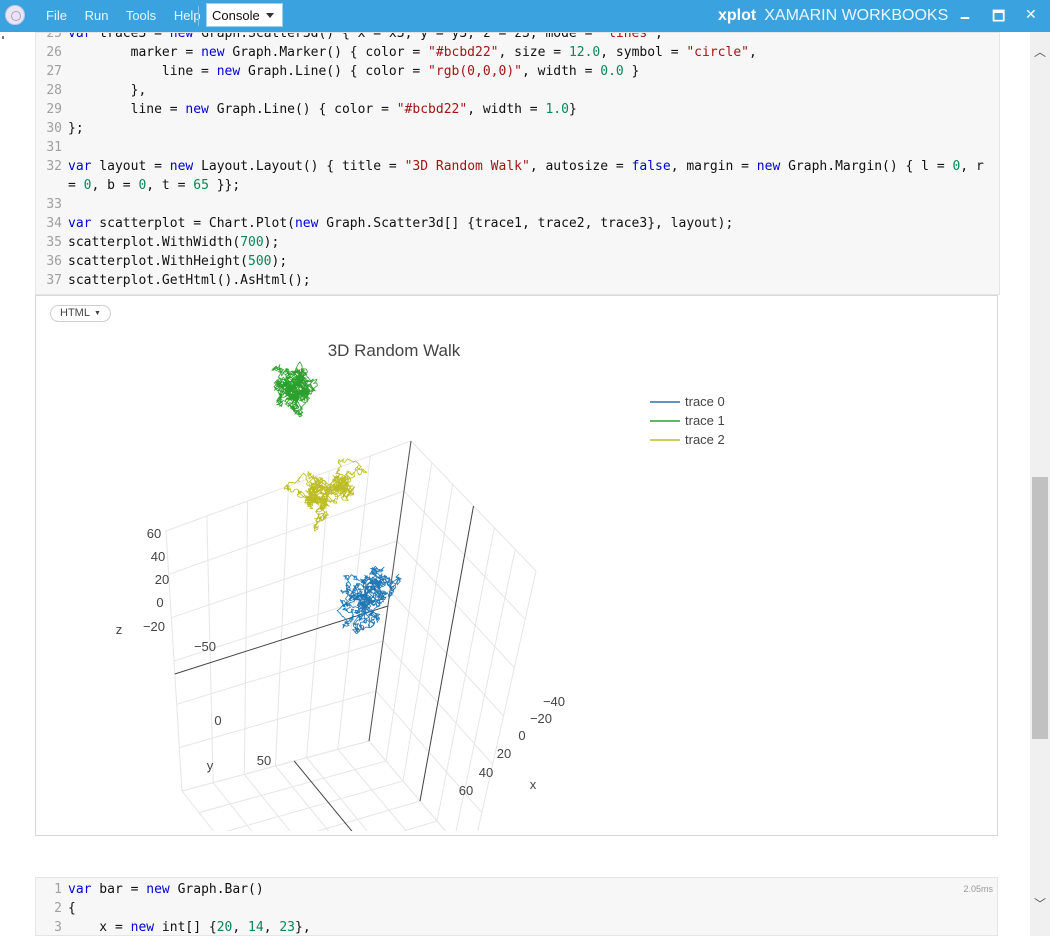  I want to click on maximize-icon: 🗖, so click(998, 18).